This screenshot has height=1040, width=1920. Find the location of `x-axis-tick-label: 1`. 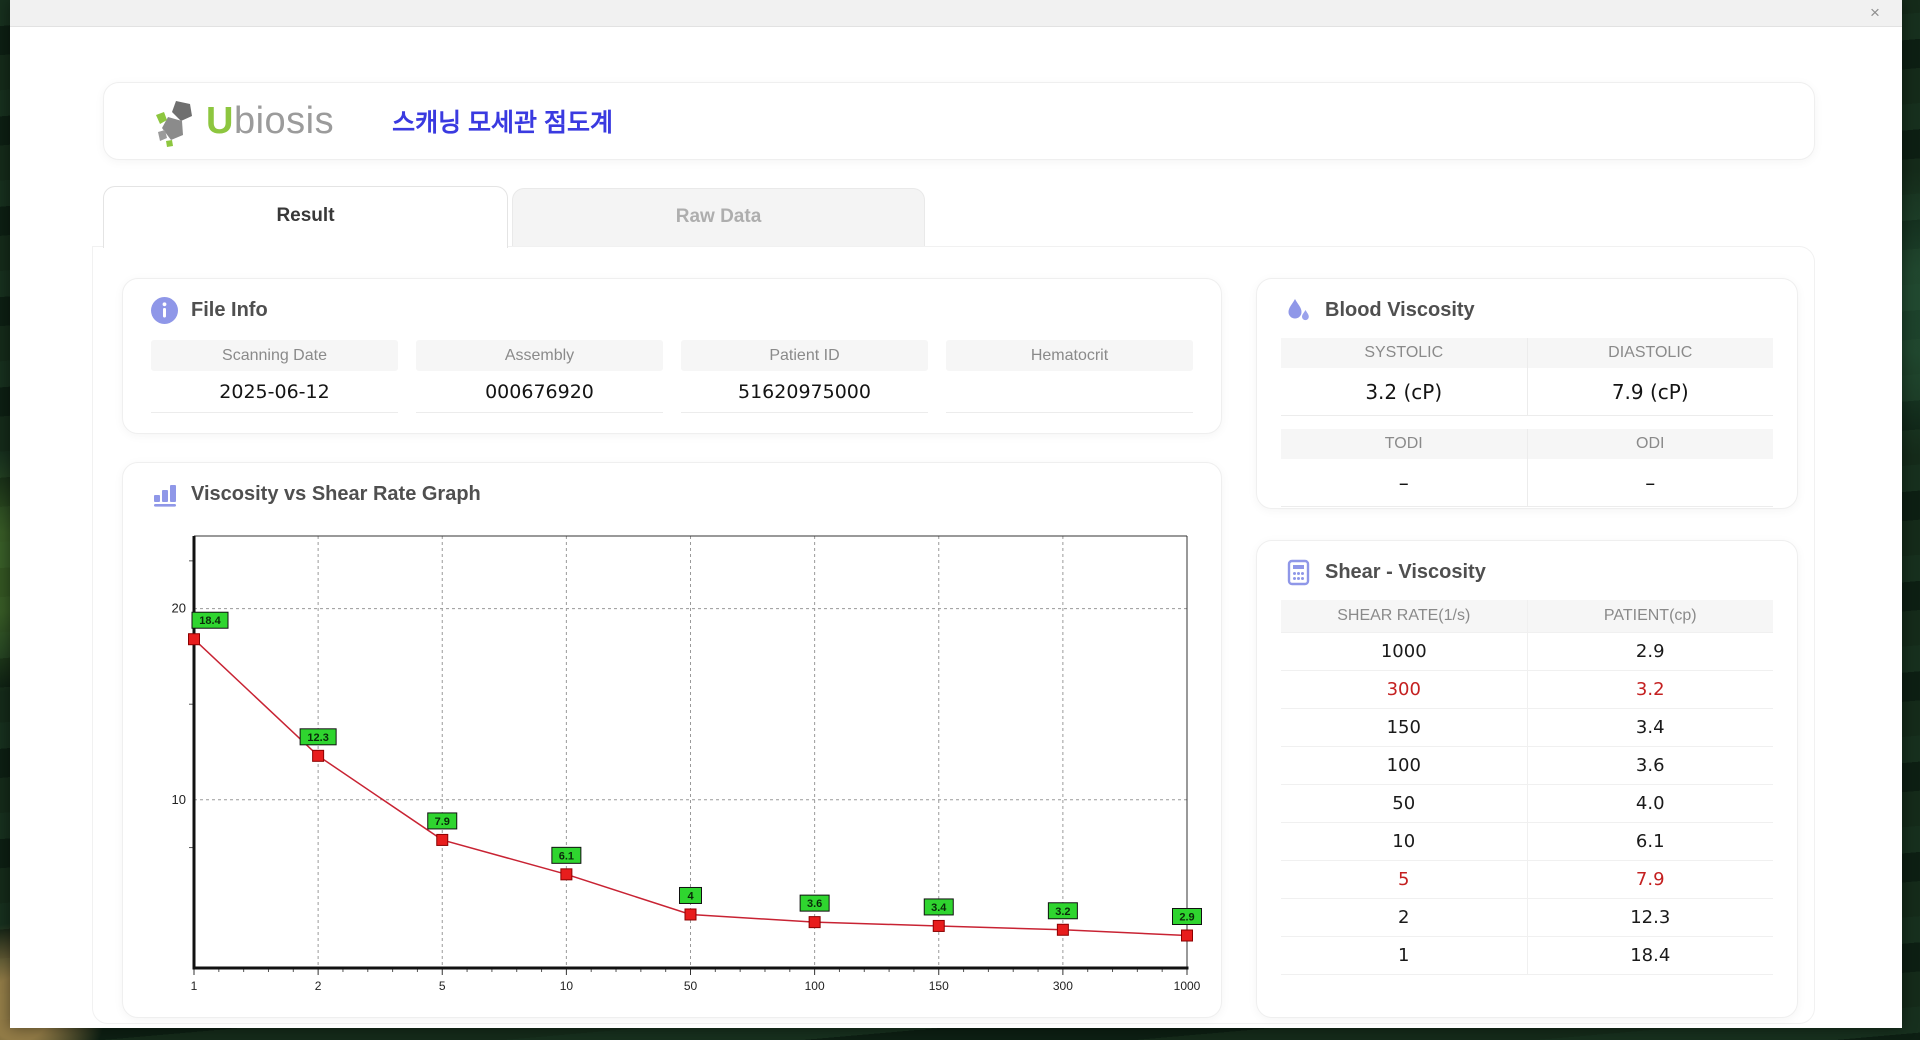

x-axis-tick-label: 1 is located at coordinates (194, 986).